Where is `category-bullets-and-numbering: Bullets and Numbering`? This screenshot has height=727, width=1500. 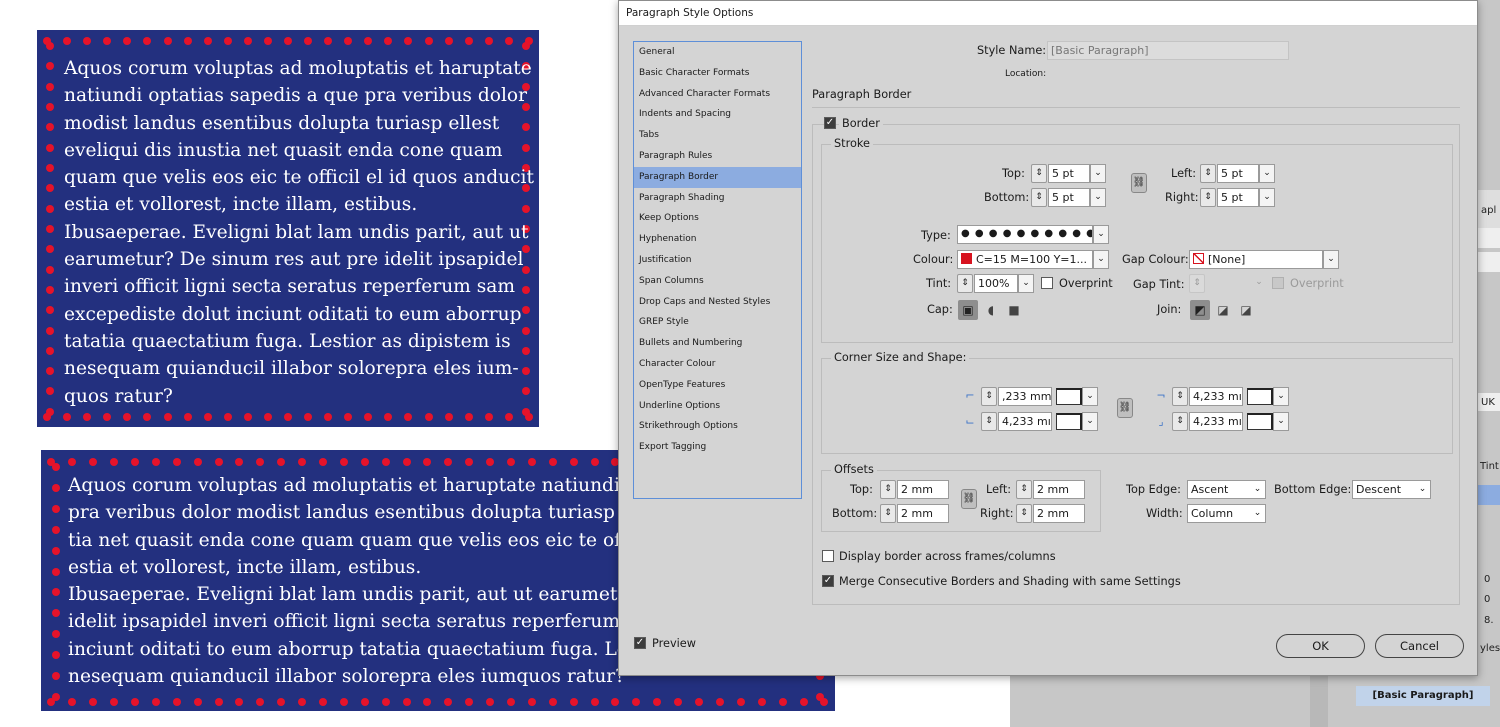 category-bullets-and-numbering: Bullets and Numbering is located at coordinates (717, 343).